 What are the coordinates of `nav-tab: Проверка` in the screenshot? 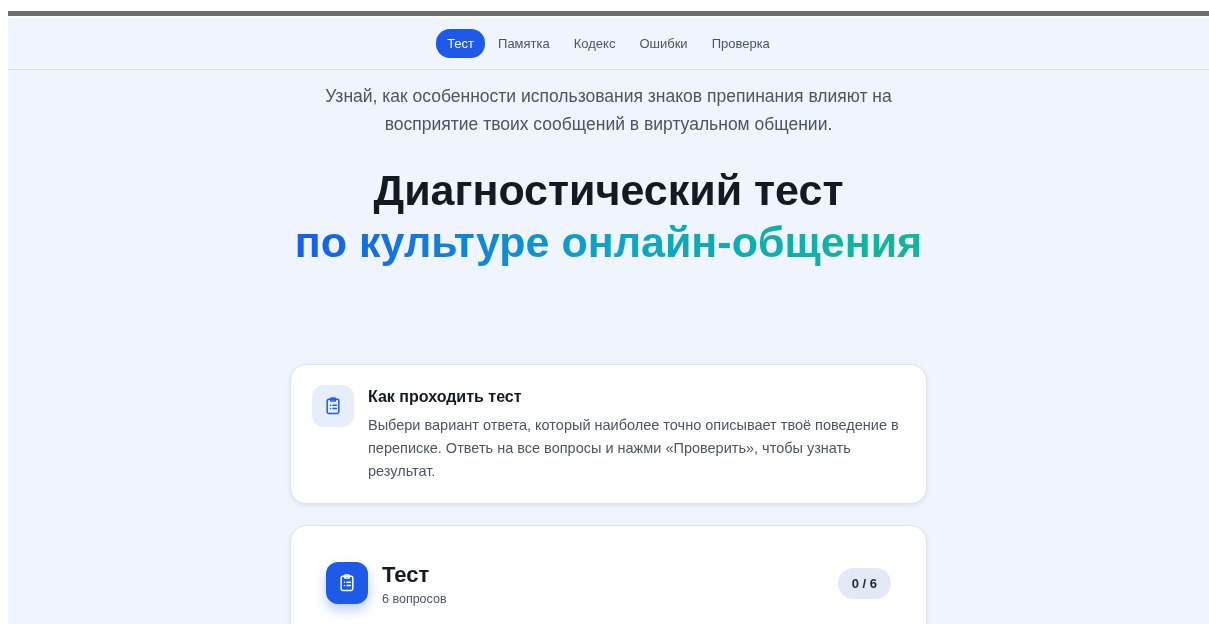 It's located at (740, 43).